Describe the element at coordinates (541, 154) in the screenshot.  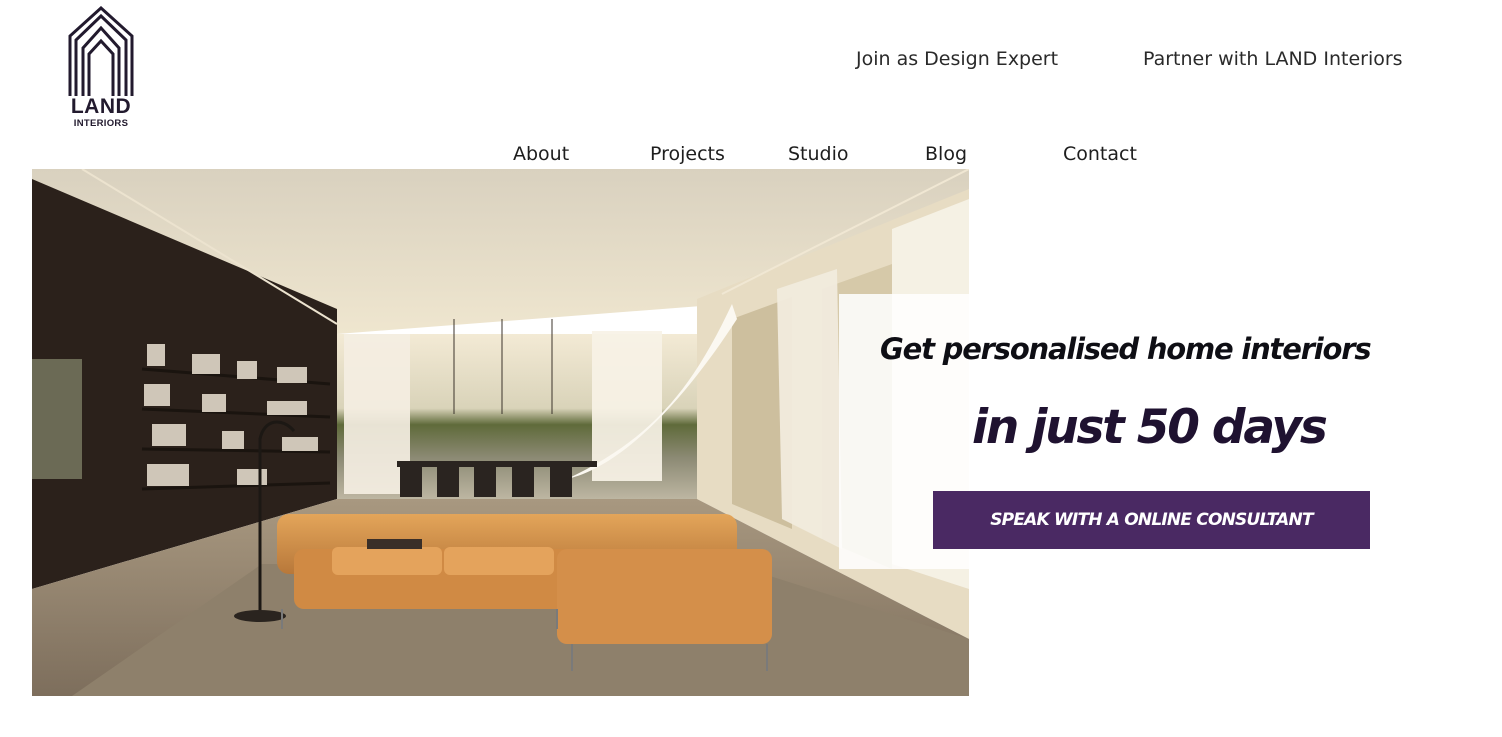
I see `nav-about: About` at that location.